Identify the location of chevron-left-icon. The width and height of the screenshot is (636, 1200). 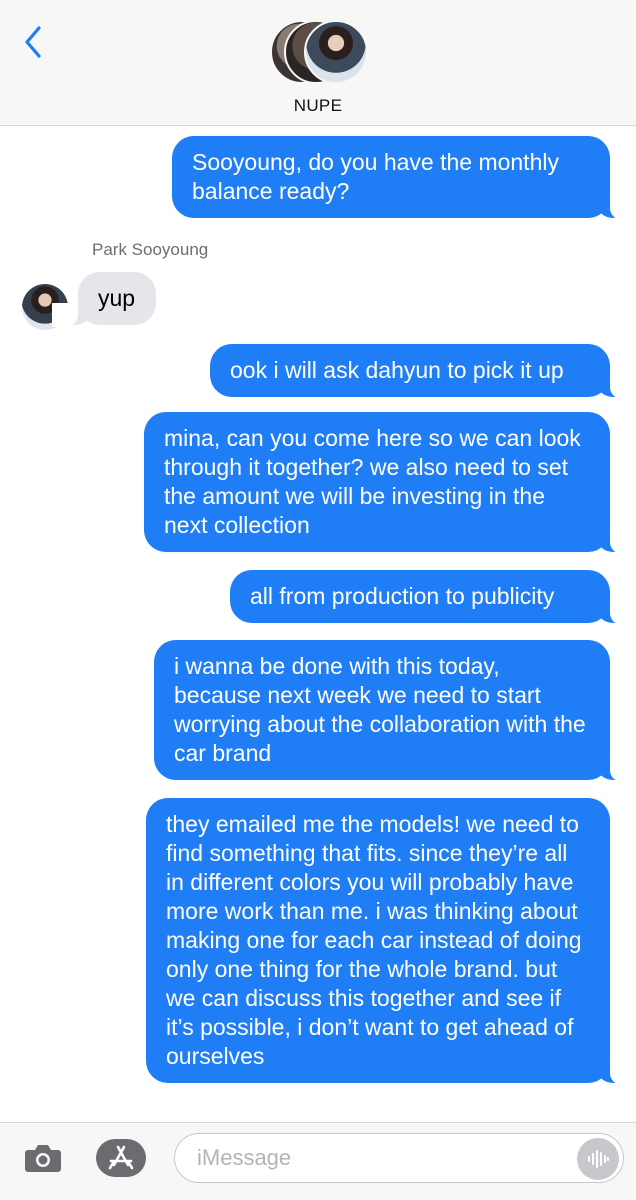
(33, 42).